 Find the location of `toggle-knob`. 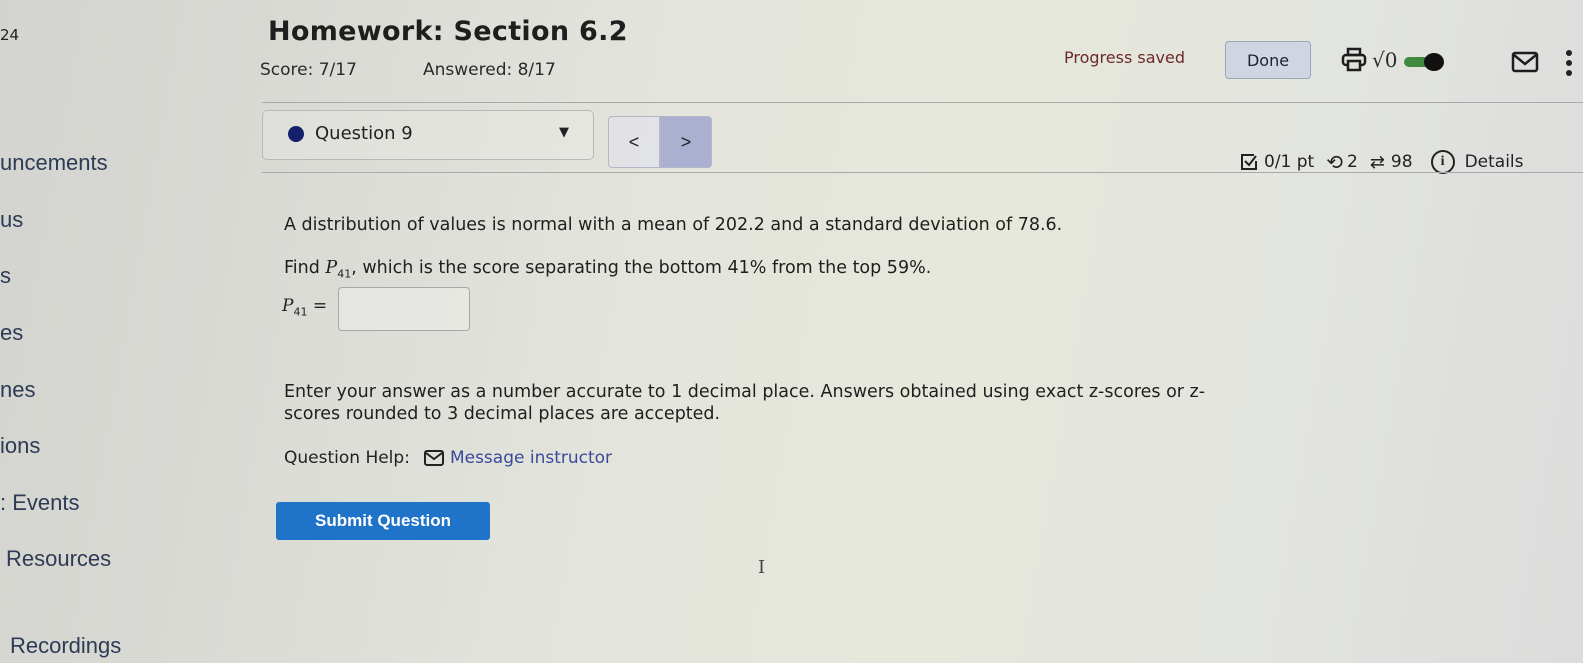

toggle-knob is located at coordinates (1434, 62).